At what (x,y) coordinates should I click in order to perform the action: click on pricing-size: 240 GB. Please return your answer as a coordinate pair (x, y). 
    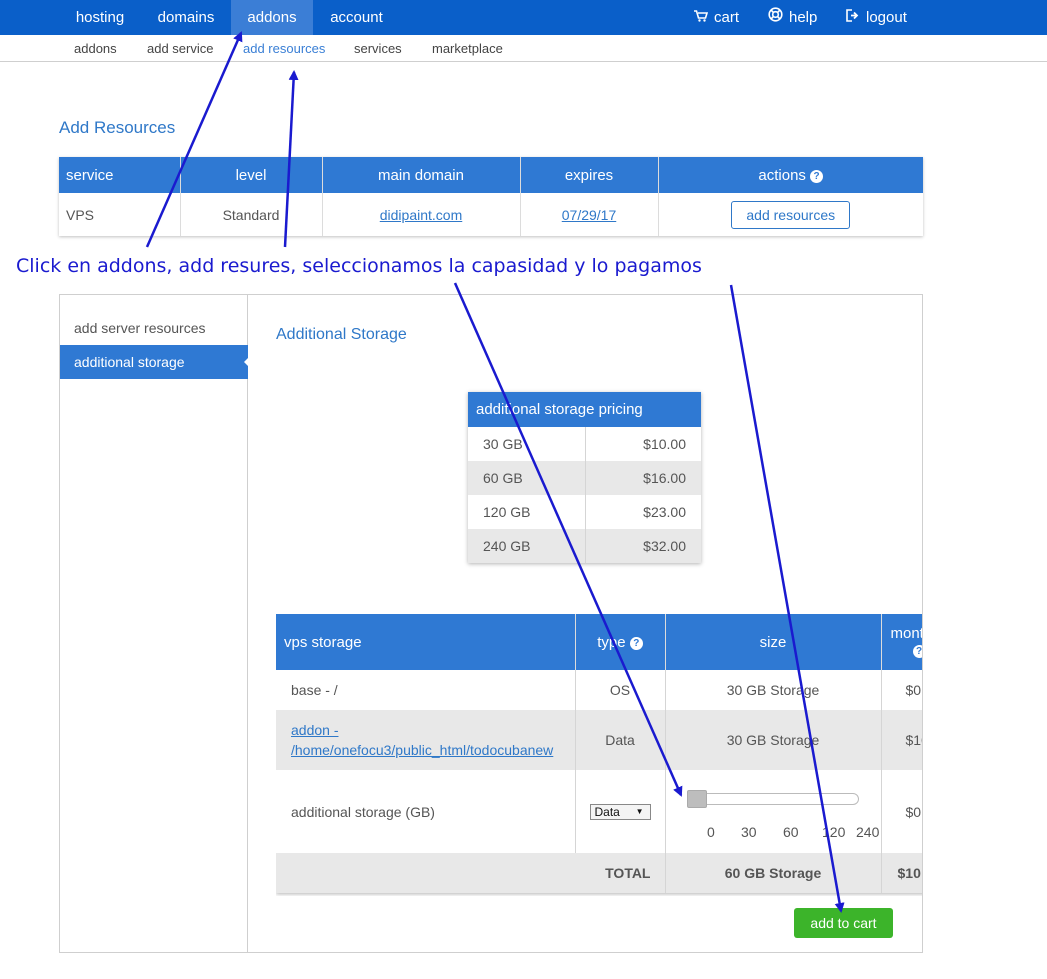
    Looking at the image, I should click on (527, 546).